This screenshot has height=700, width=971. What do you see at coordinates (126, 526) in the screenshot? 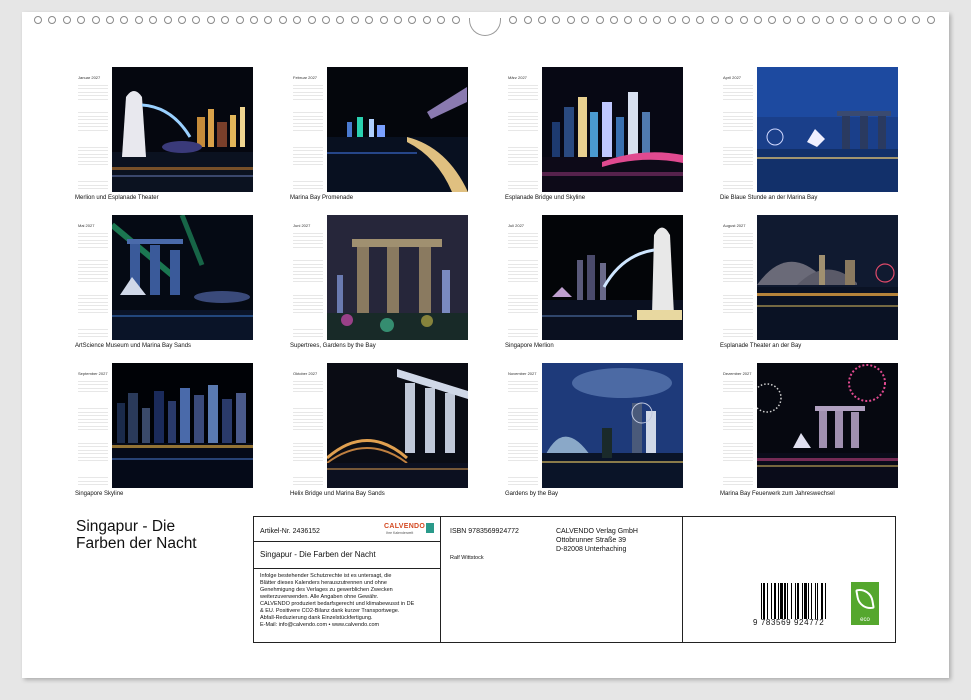
I see `title-line-1: Singapur - Die` at bounding box center [126, 526].